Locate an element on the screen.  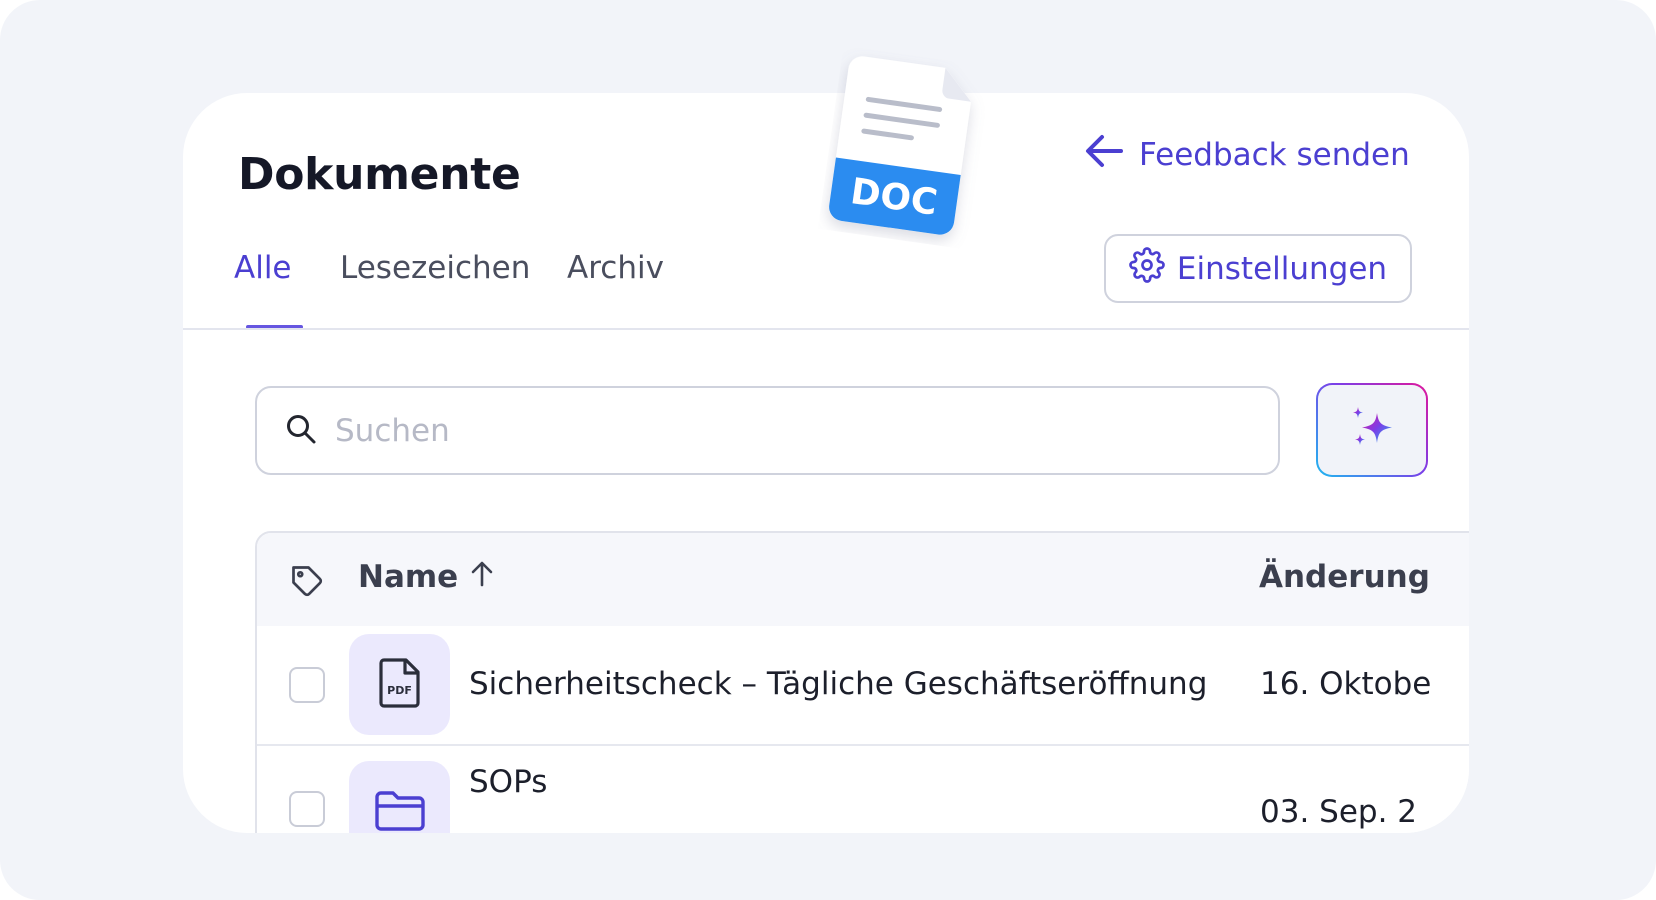
pdf-icon-label: PDF is located at coordinates (399, 690).